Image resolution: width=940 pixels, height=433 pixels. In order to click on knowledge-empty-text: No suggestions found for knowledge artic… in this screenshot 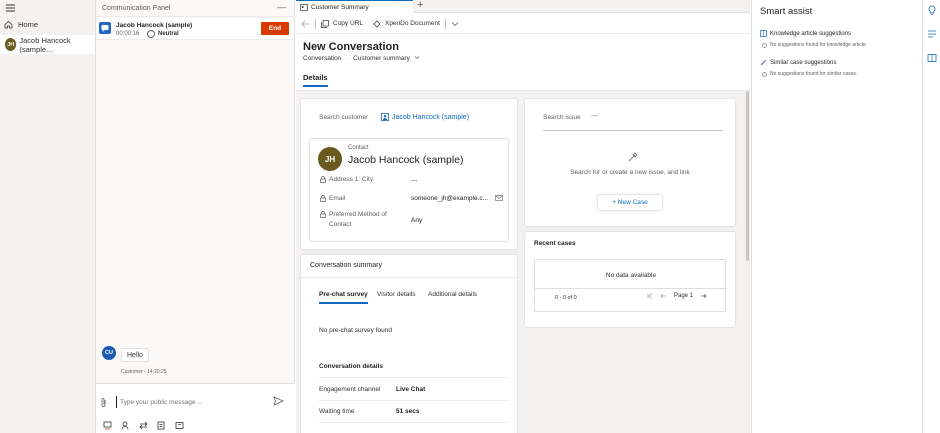, I will do `click(819, 45)`.